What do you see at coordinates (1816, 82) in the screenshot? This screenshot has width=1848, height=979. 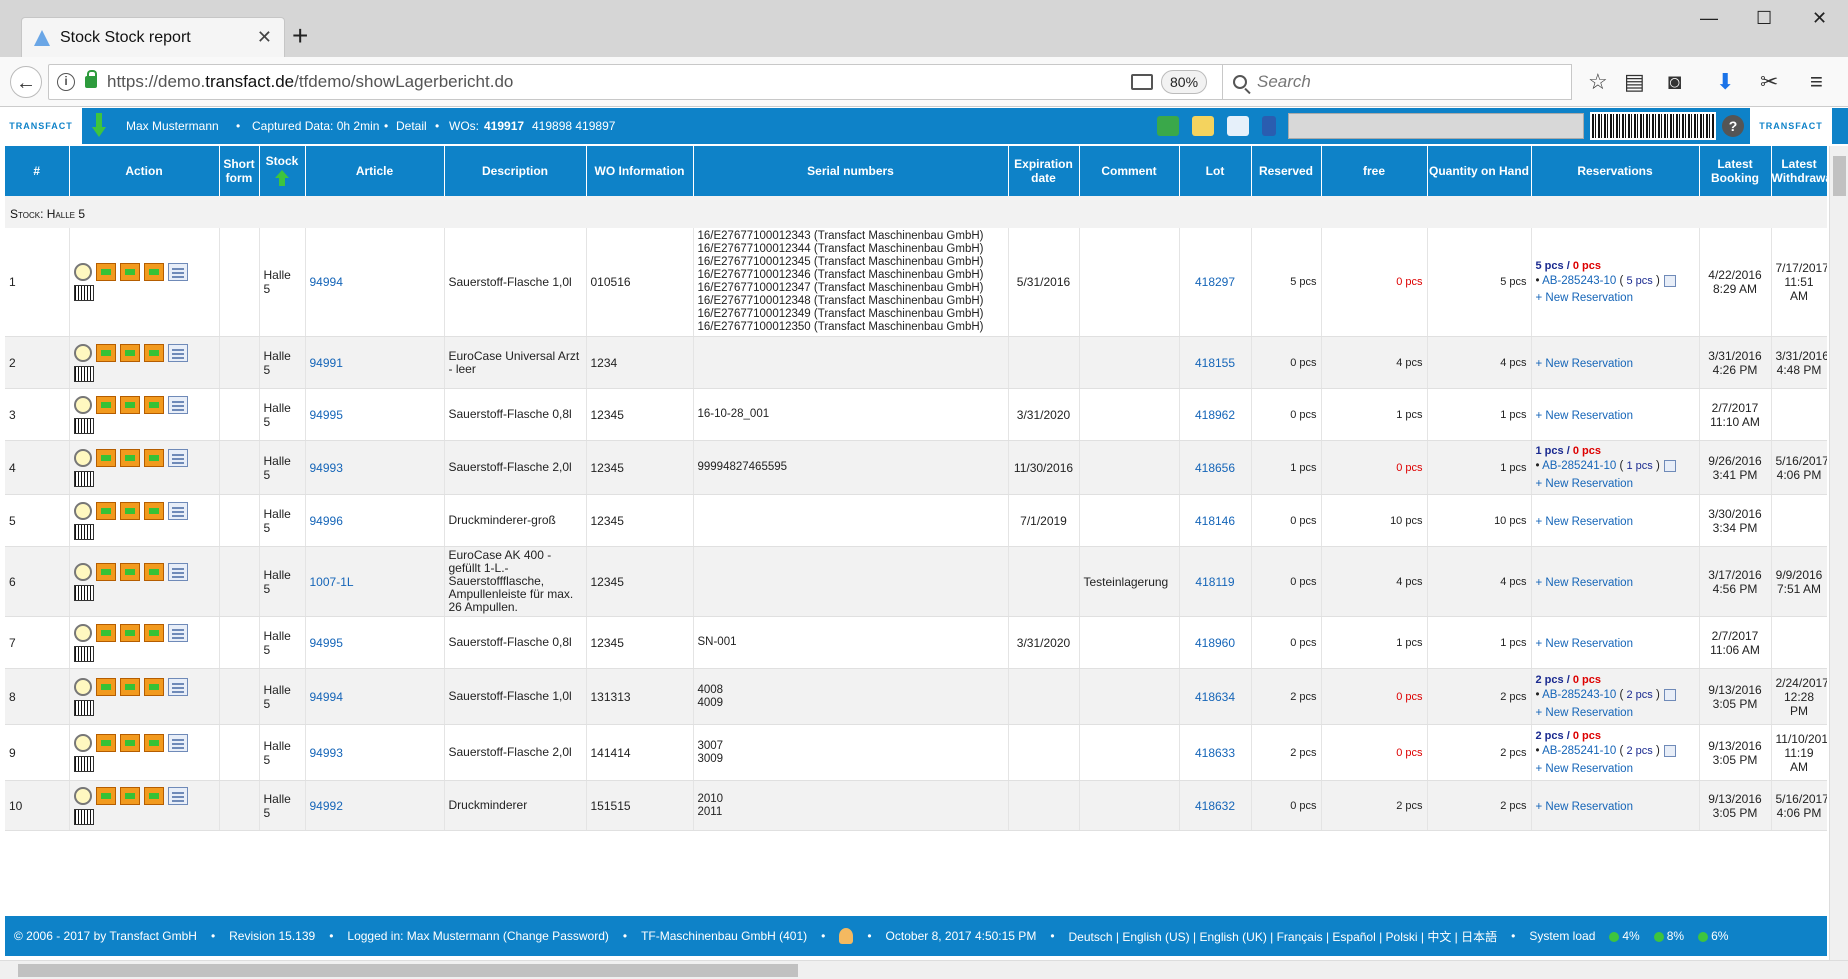 I see `menu-icon: ≡` at bounding box center [1816, 82].